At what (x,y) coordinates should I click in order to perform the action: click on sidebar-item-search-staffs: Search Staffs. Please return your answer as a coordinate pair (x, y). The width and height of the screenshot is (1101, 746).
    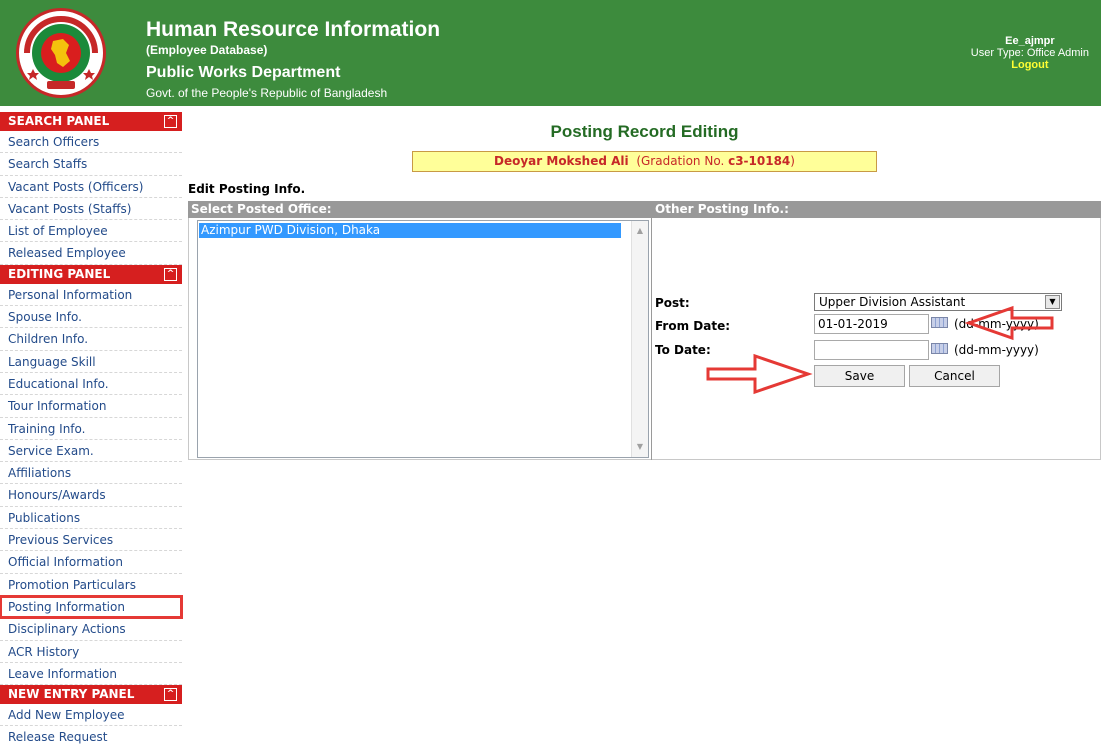
    Looking at the image, I should click on (91, 164).